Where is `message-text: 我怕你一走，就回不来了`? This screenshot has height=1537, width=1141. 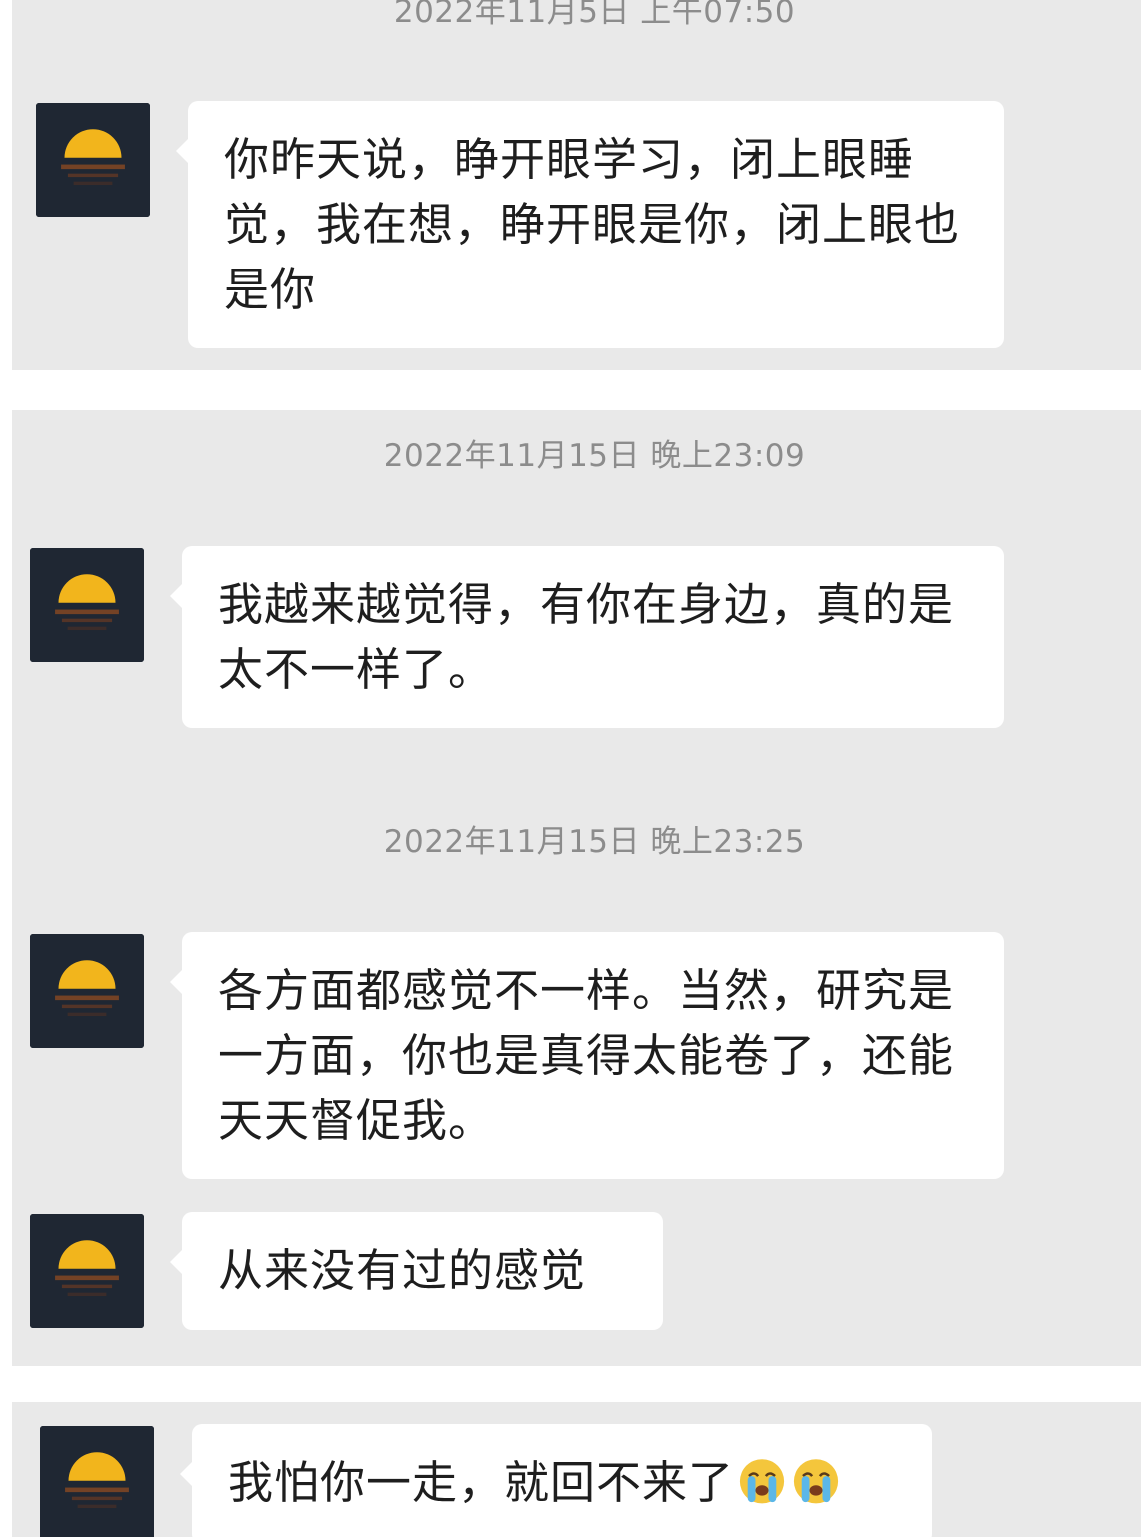
message-text: 我怕你一走，就回不来了 is located at coordinates (481, 1482).